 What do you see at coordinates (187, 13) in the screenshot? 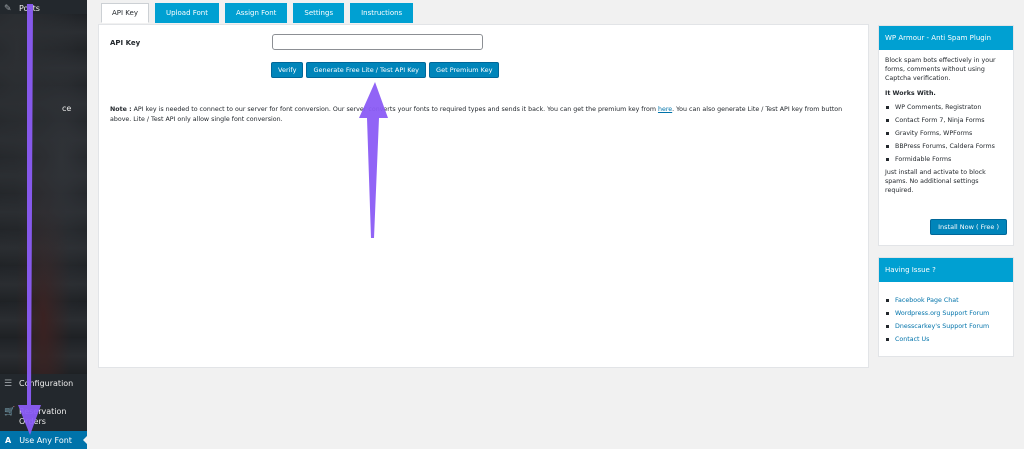
I see `tab-upload-font: Upload Font` at bounding box center [187, 13].